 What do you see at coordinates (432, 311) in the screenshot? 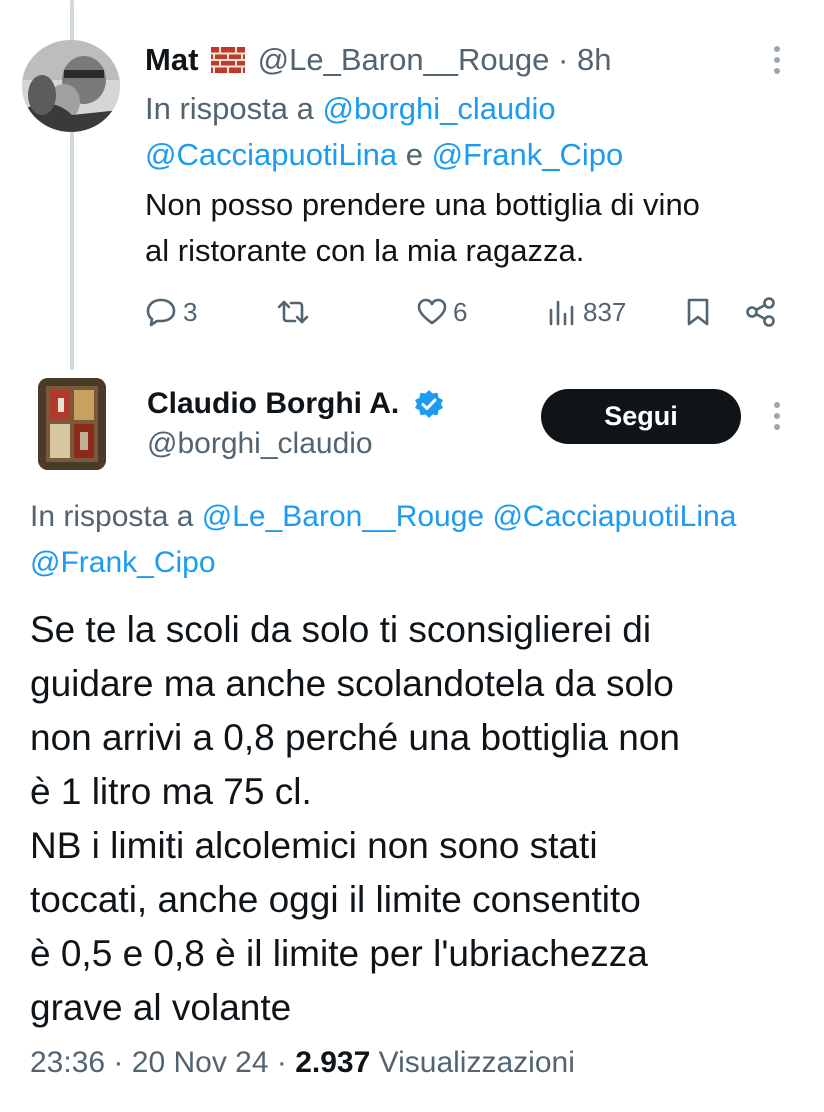
I see `heart-icon` at bounding box center [432, 311].